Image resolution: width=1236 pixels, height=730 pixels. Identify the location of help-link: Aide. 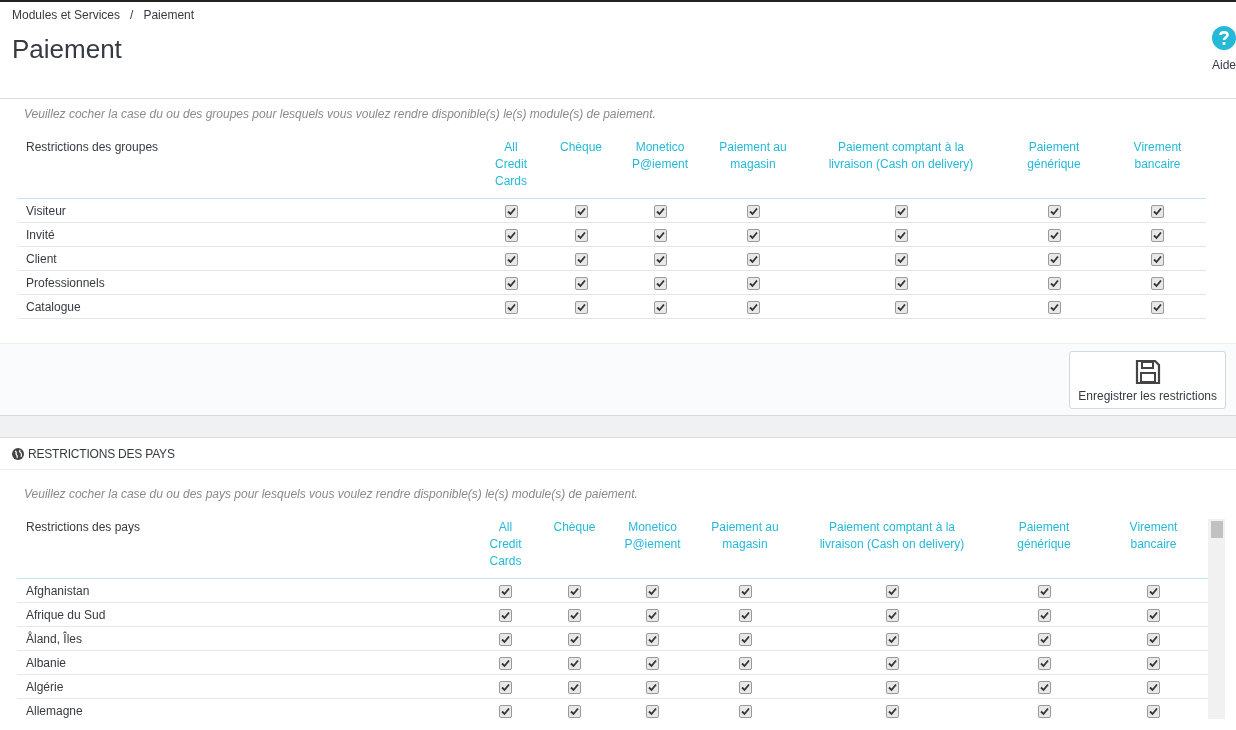
(1216, 62).